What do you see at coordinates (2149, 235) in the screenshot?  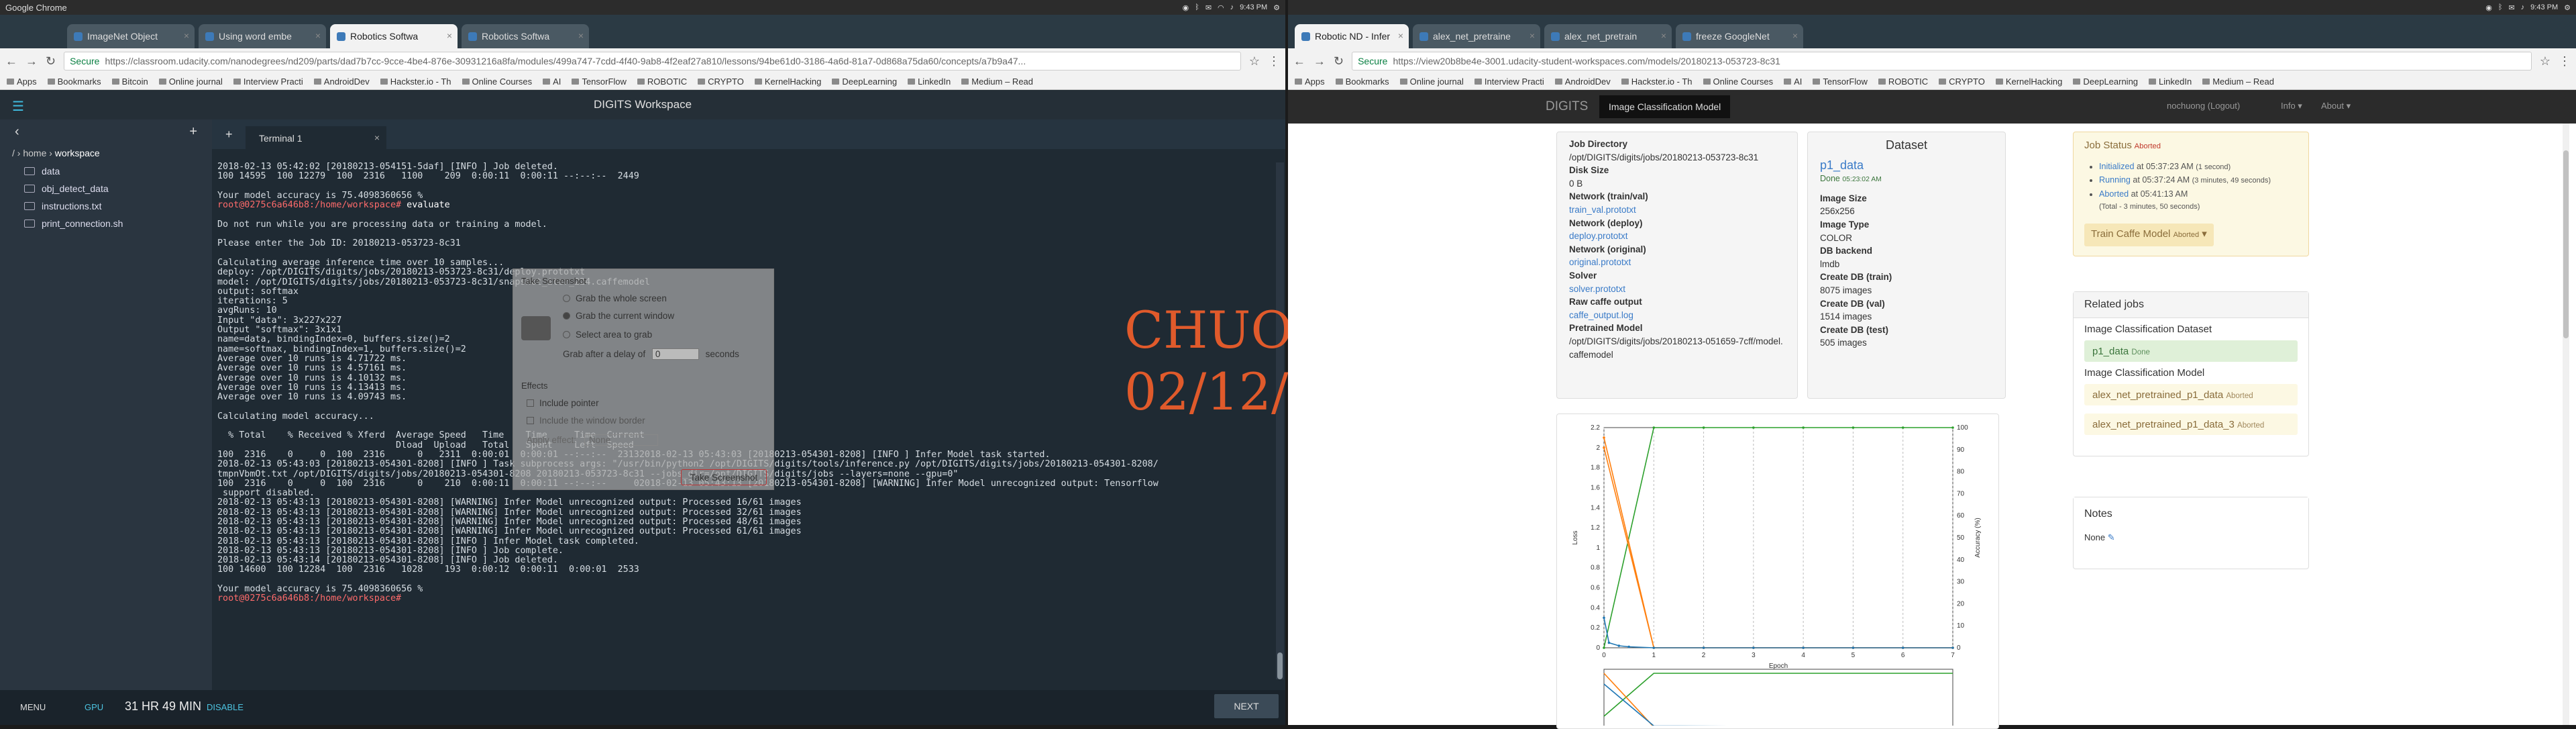 I see `train-model-button: Train Caffe Model Aborted ▾` at bounding box center [2149, 235].